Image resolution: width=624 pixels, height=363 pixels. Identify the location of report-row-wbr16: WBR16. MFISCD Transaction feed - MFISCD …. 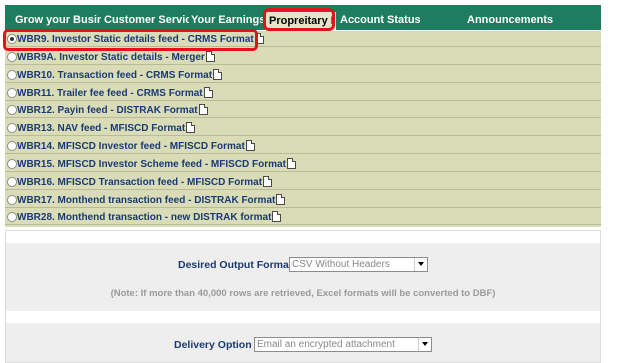
(303, 182).